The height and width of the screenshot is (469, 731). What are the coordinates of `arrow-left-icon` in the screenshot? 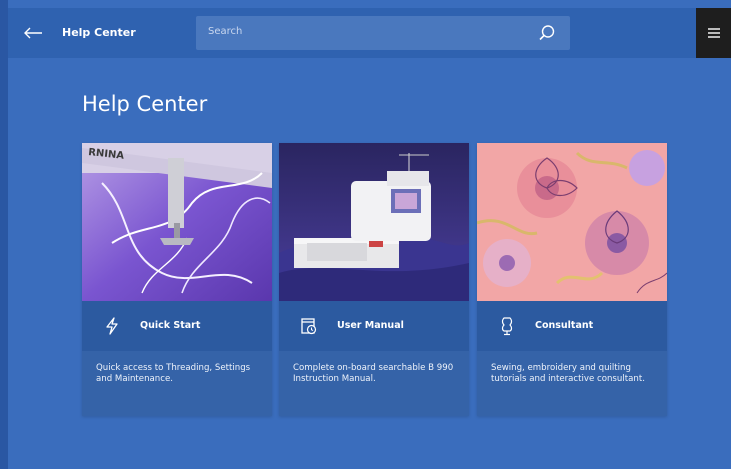 It's located at (33, 33).